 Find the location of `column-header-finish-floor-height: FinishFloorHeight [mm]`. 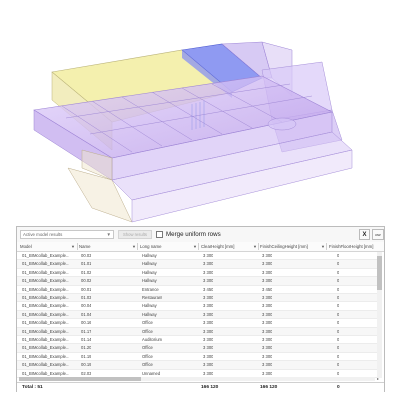

column-header-finish-floor-height: FinishFloorHeight [mm] is located at coordinates (354, 246).